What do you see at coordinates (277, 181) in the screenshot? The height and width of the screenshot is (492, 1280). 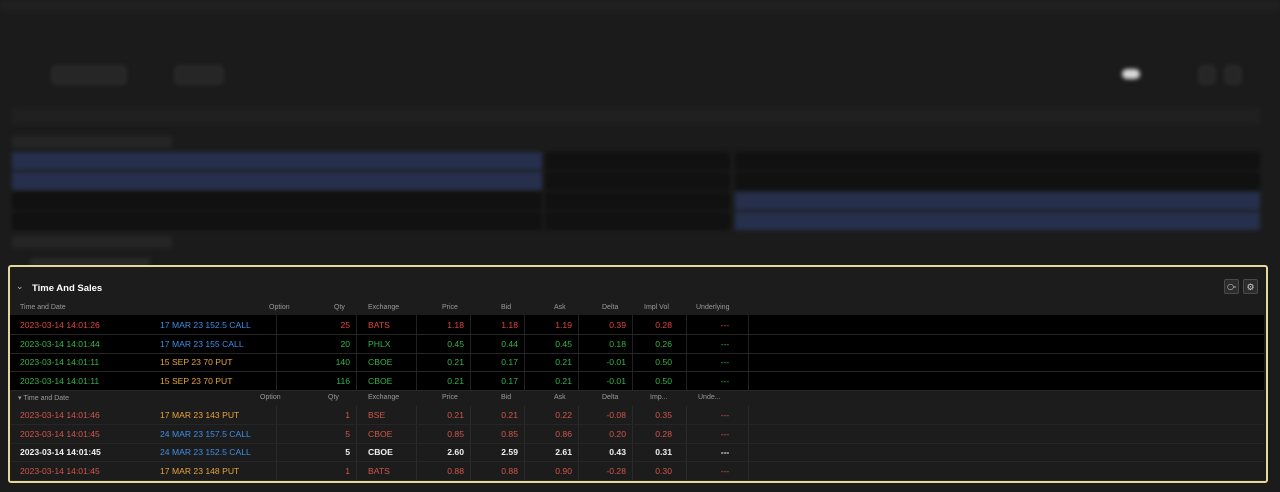 I see `chain-row-2-calls` at bounding box center [277, 181].